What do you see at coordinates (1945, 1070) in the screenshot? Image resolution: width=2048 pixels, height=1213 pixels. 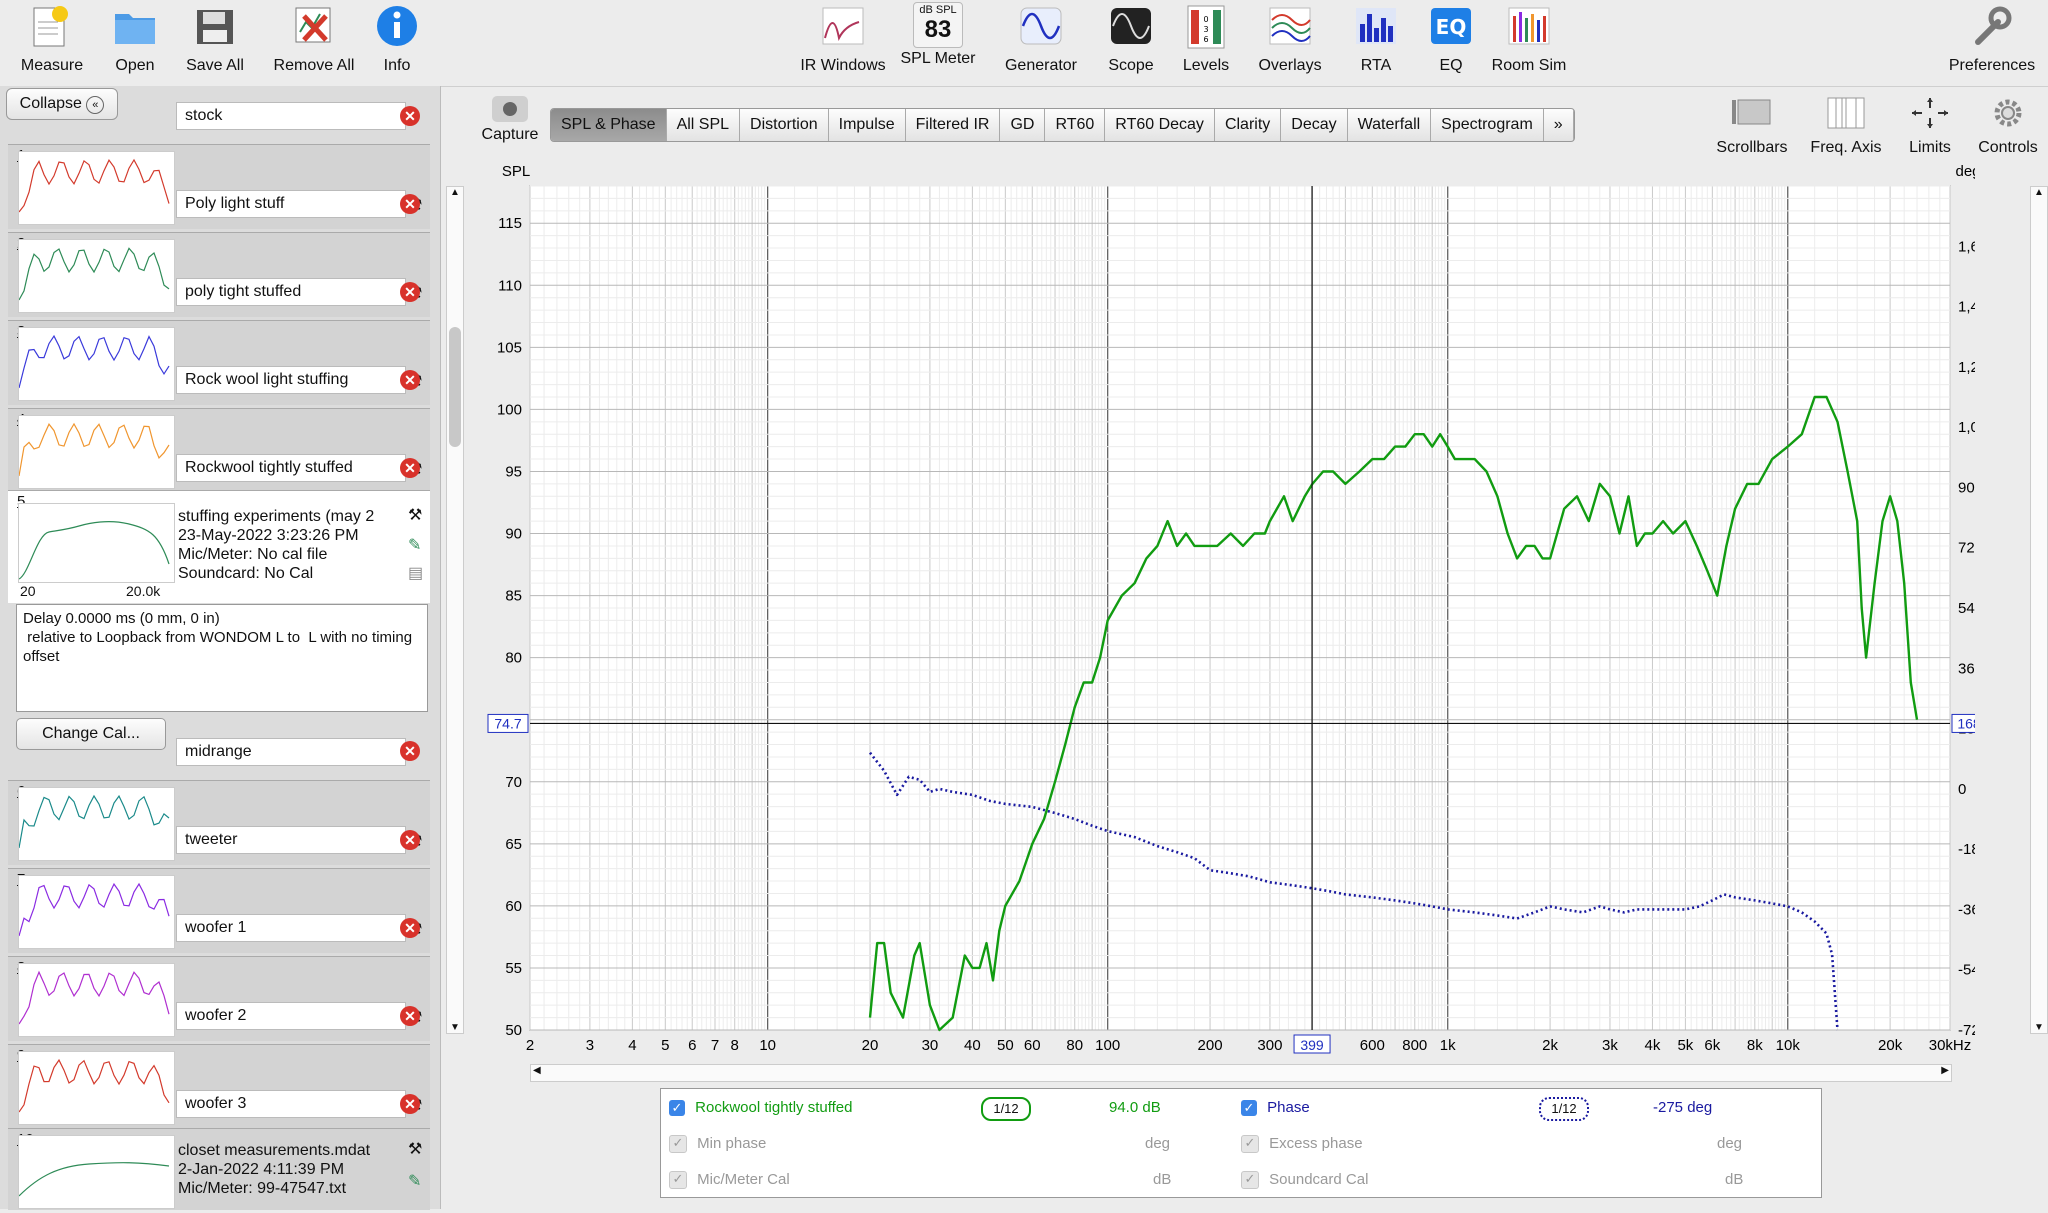 I see `scroll-right-arrow: ▶` at bounding box center [1945, 1070].